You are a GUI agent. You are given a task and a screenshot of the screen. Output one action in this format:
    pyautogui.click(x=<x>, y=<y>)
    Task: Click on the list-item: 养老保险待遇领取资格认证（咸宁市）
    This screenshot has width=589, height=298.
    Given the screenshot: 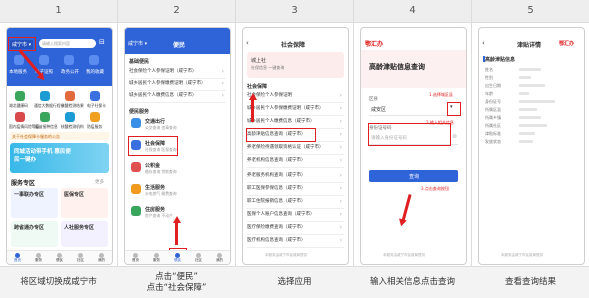 What is the action you would take?
    pyautogui.click(x=295, y=148)
    